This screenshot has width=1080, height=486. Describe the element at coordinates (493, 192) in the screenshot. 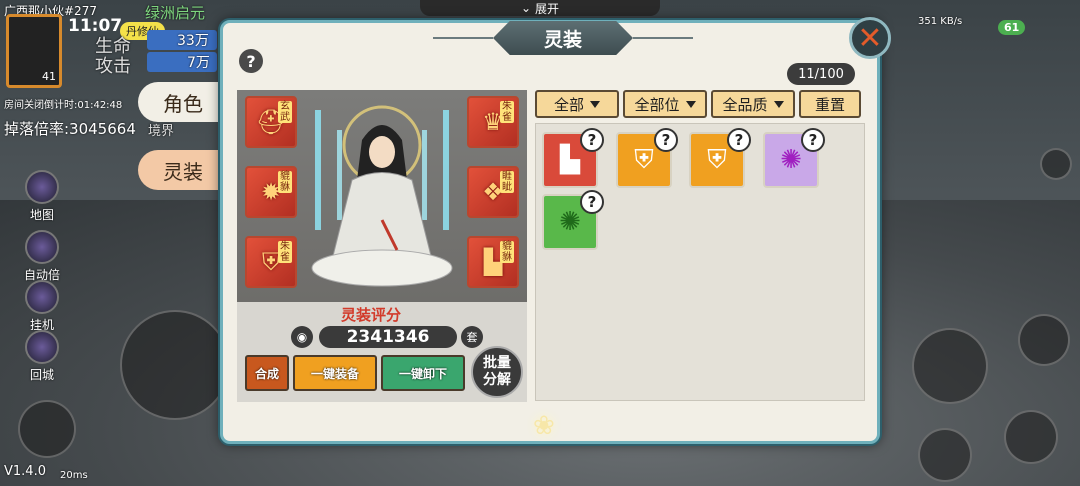

I see `gear-slot-4: ❖ 睚眦` at that location.